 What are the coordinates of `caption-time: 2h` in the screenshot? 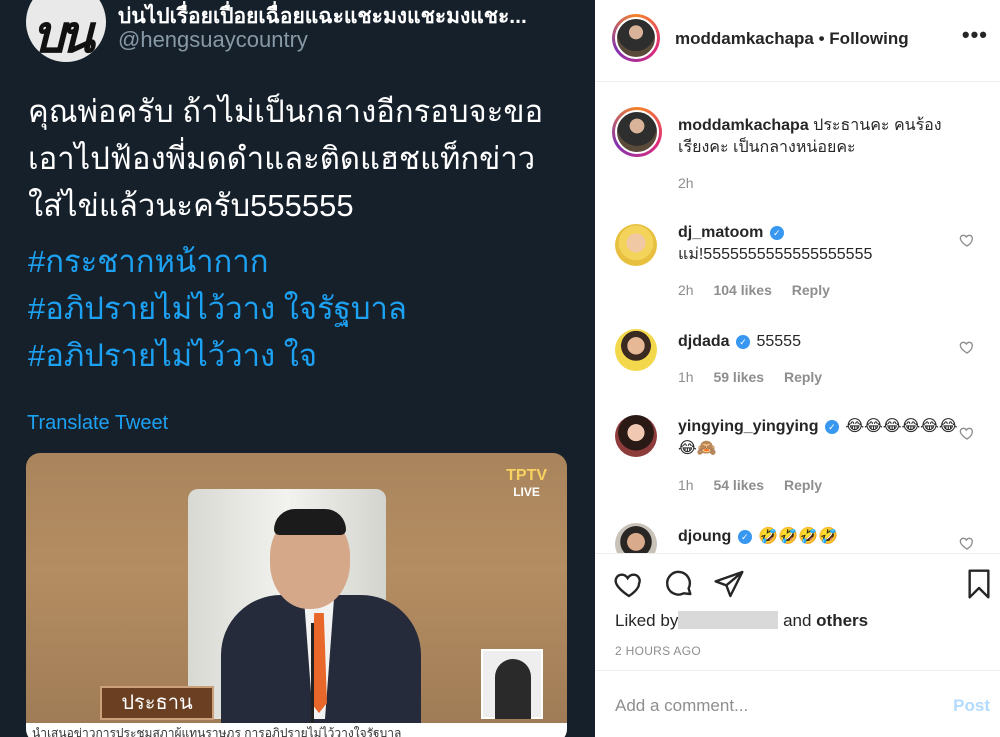 It's located at (686, 183).